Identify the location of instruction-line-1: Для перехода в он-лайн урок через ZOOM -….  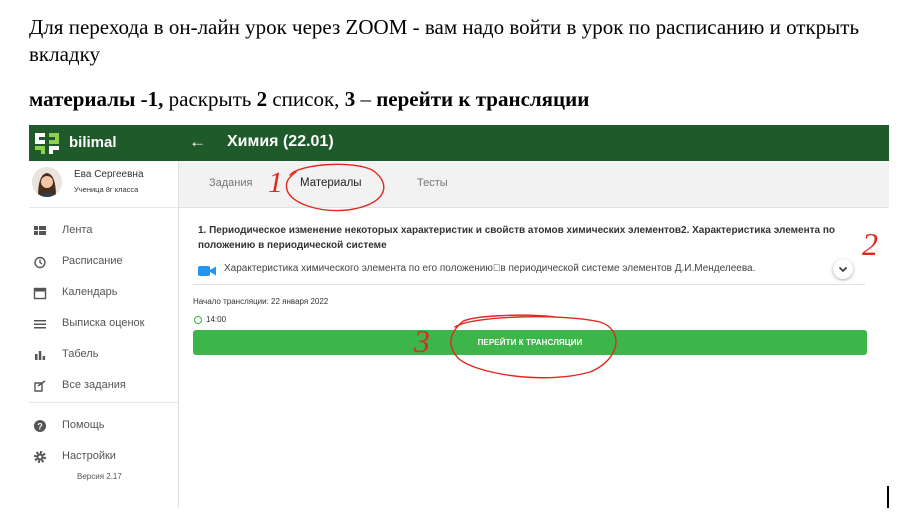
(444, 40).